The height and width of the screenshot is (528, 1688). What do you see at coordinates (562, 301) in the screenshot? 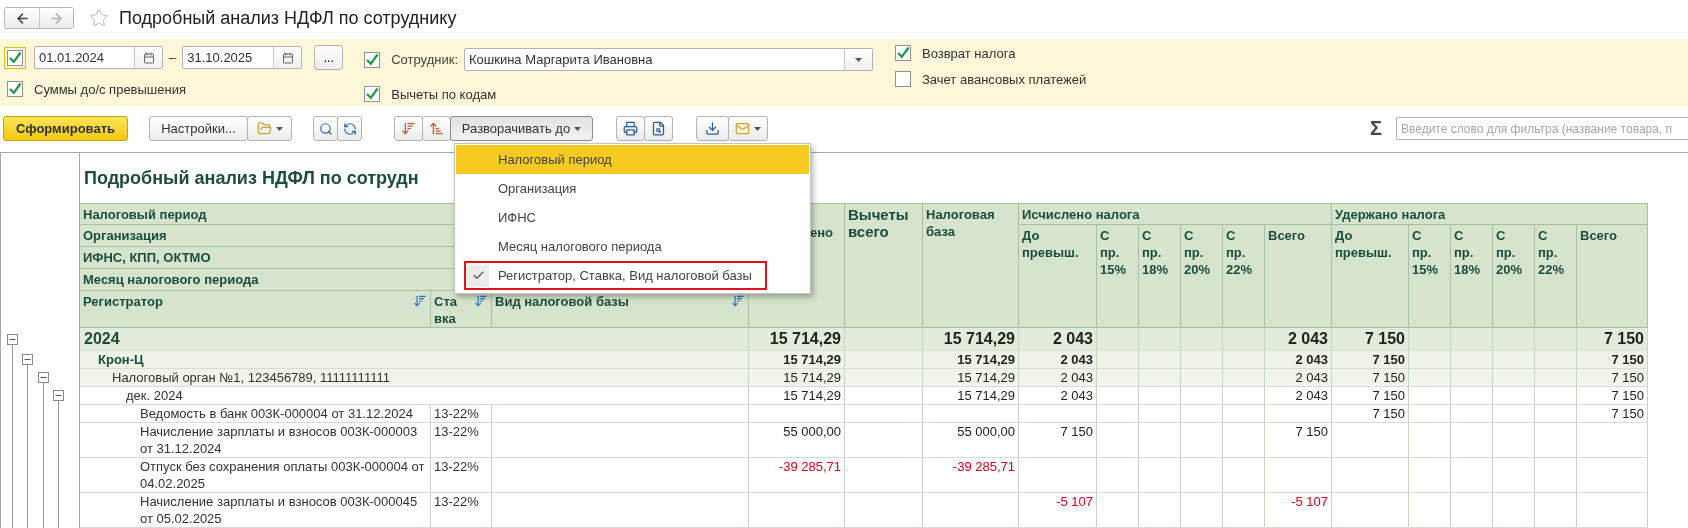
I see `header-label: Вид налоговой базы` at bounding box center [562, 301].